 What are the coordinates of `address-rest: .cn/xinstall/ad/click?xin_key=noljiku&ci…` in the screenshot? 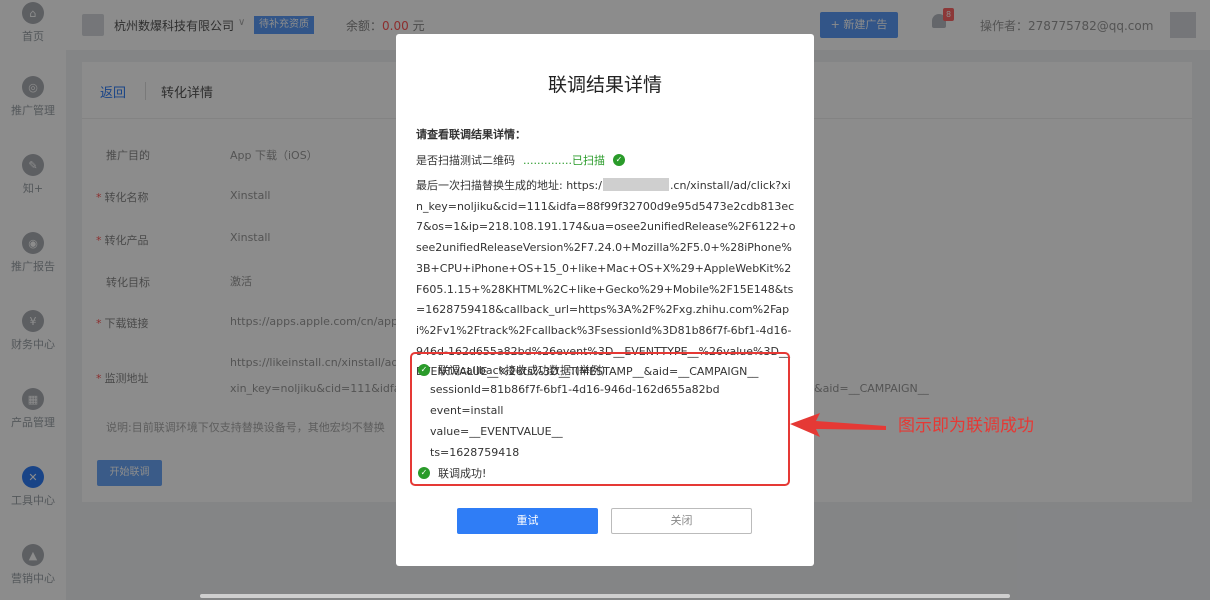 It's located at (606, 279).